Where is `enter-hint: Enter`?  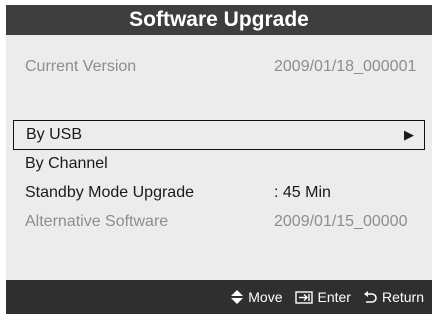 enter-hint: Enter is located at coordinates (322, 297).